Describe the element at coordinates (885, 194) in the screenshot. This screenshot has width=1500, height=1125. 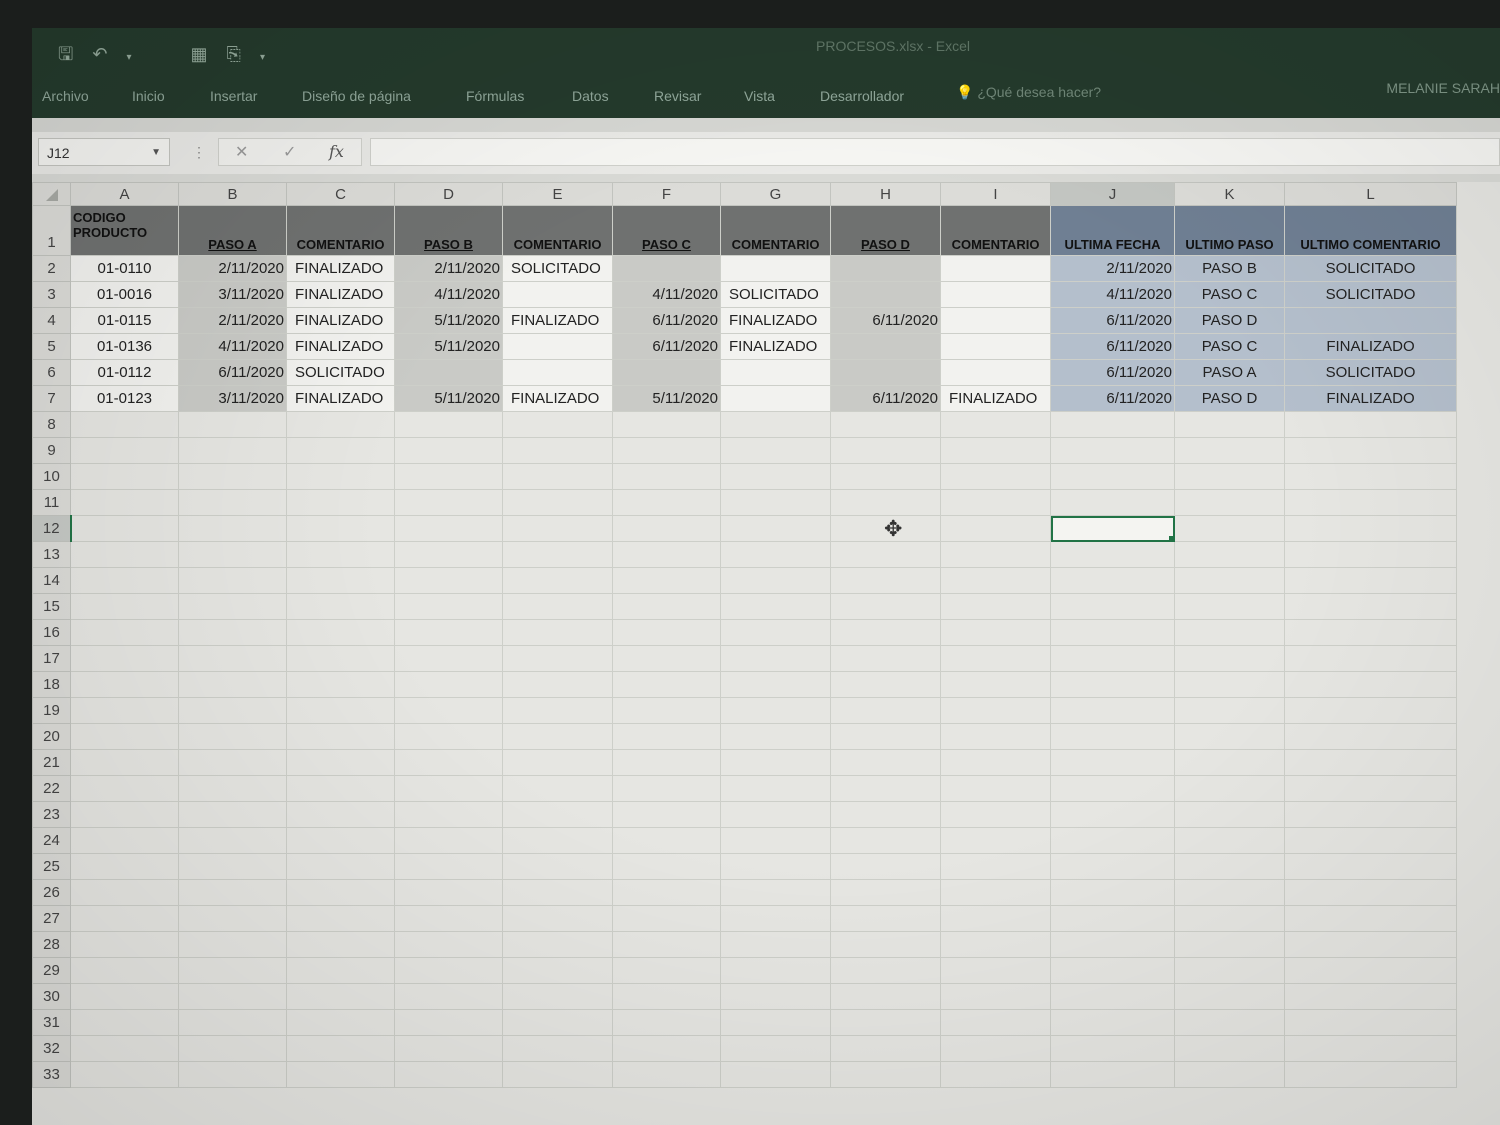
I see `column-header-h: H` at that location.